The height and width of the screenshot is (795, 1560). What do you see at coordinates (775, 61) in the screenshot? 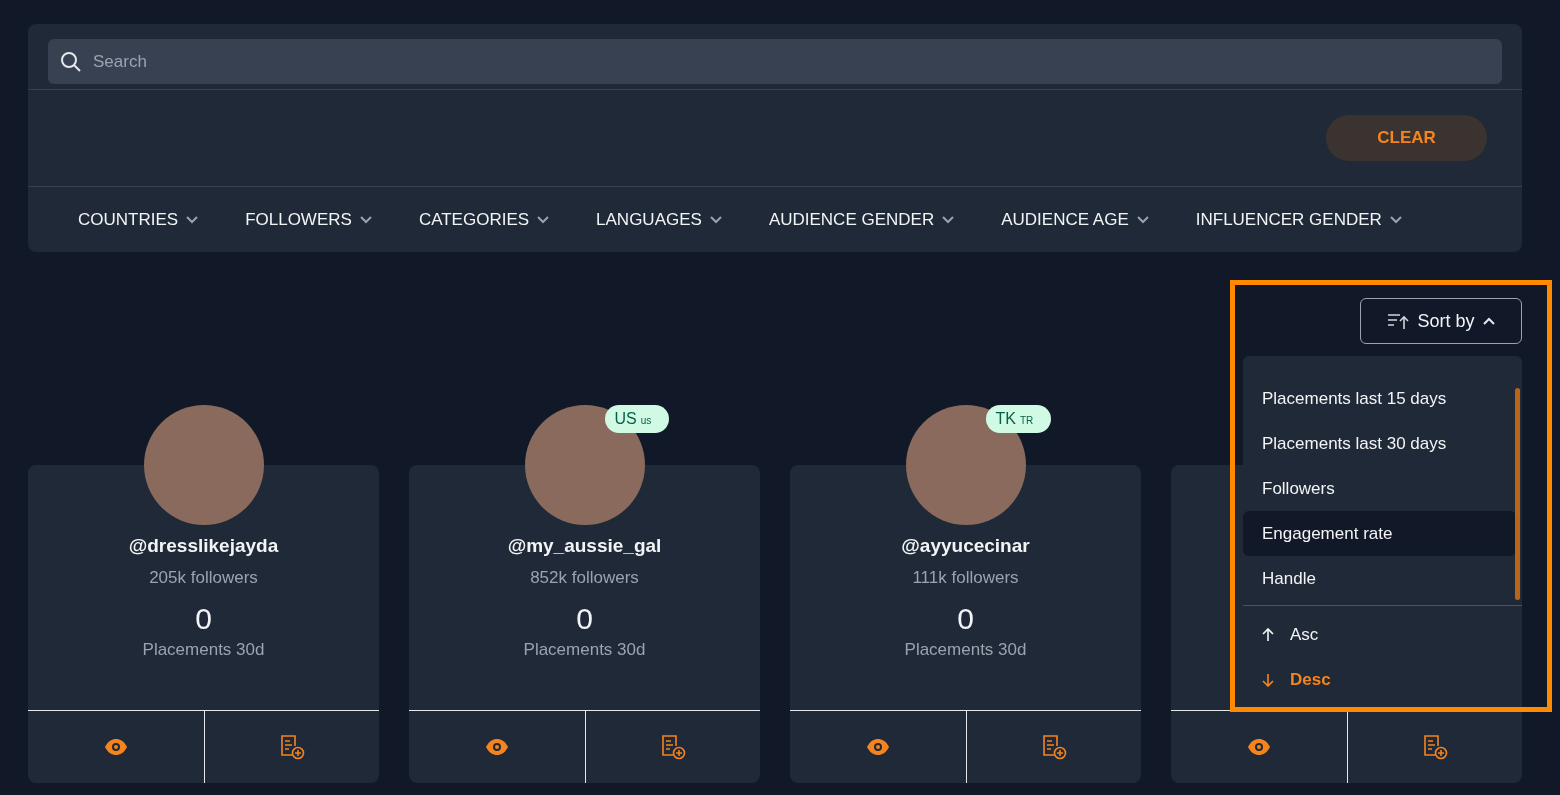
I see `search-field: Search` at bounding box center [775, 61].